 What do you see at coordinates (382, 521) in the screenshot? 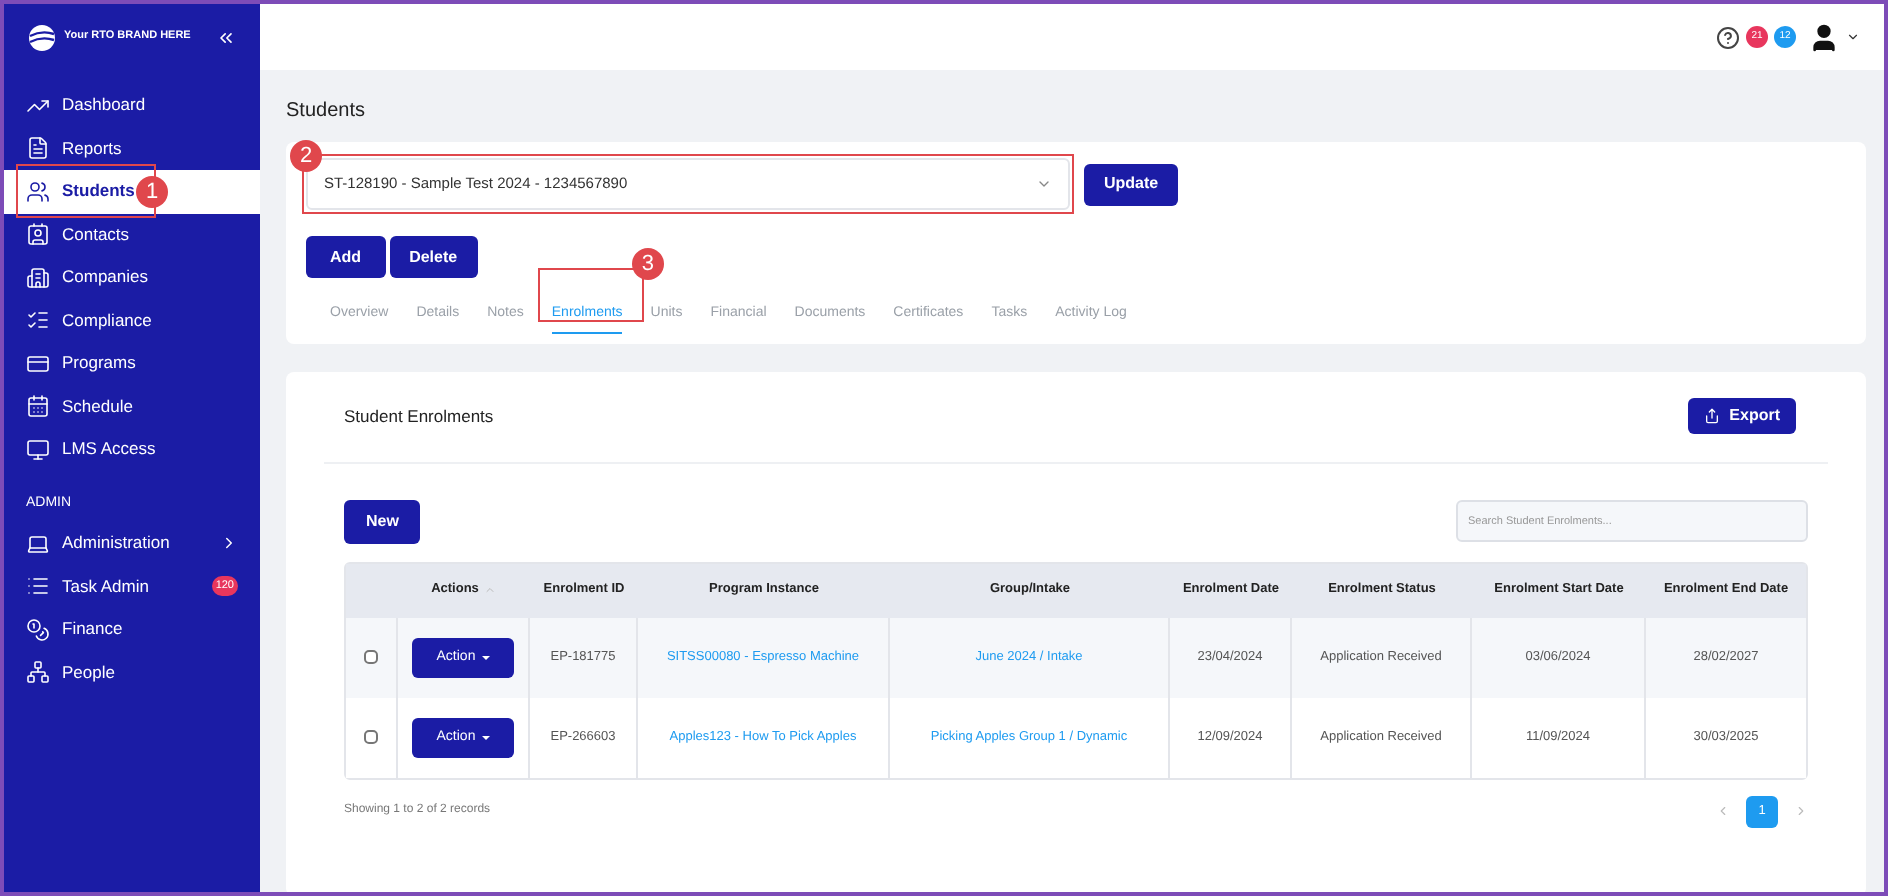
I see `new-button: New` at bounding box center [382, 521].